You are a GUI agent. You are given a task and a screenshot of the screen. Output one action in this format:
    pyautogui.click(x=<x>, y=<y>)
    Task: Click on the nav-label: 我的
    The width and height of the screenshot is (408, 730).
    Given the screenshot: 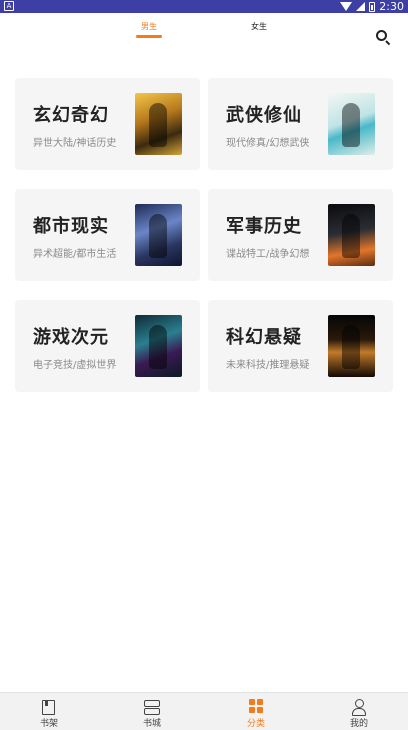 What is the action you would take?
    pyautogui.click(x=358, y=724)
    